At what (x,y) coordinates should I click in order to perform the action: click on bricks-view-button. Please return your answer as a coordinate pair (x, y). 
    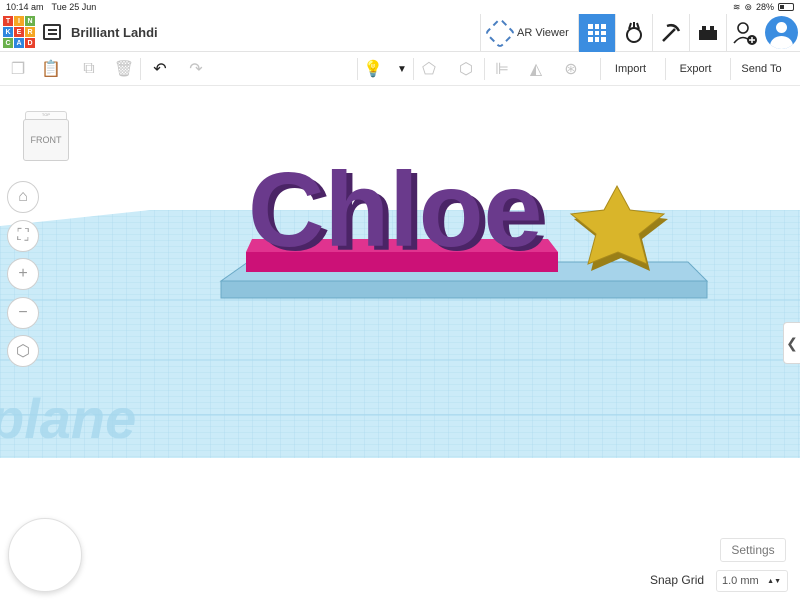
    Looking at the image, I should click on (707, 33).